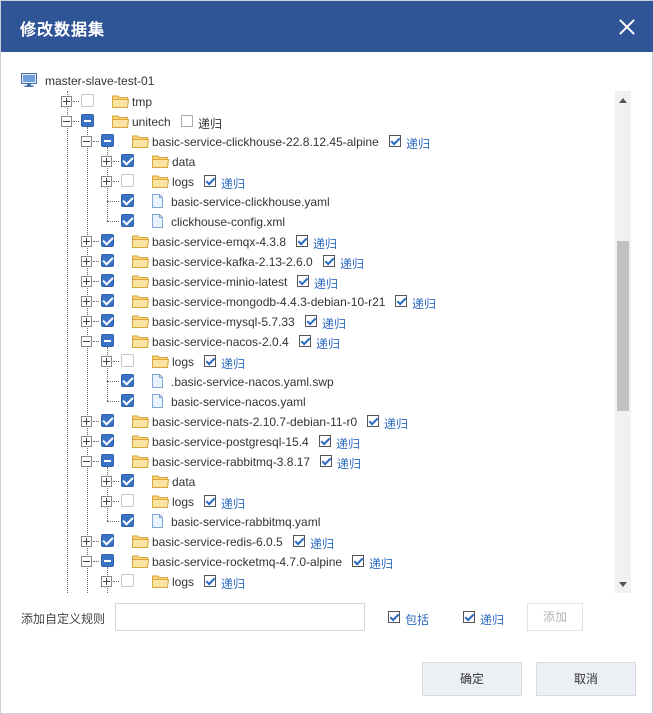  I want to click on tree-row: basic-service-redis-6.0.5 递归, so click(316, 541).